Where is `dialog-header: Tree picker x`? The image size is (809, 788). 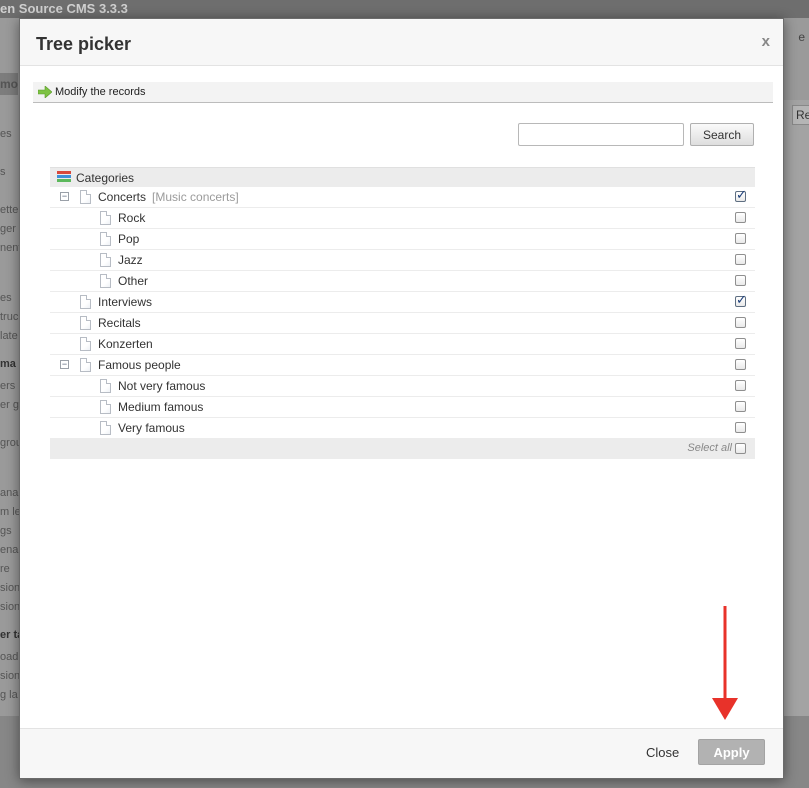
dialog-header: Tree picker x is located at coordinates (401, 42).